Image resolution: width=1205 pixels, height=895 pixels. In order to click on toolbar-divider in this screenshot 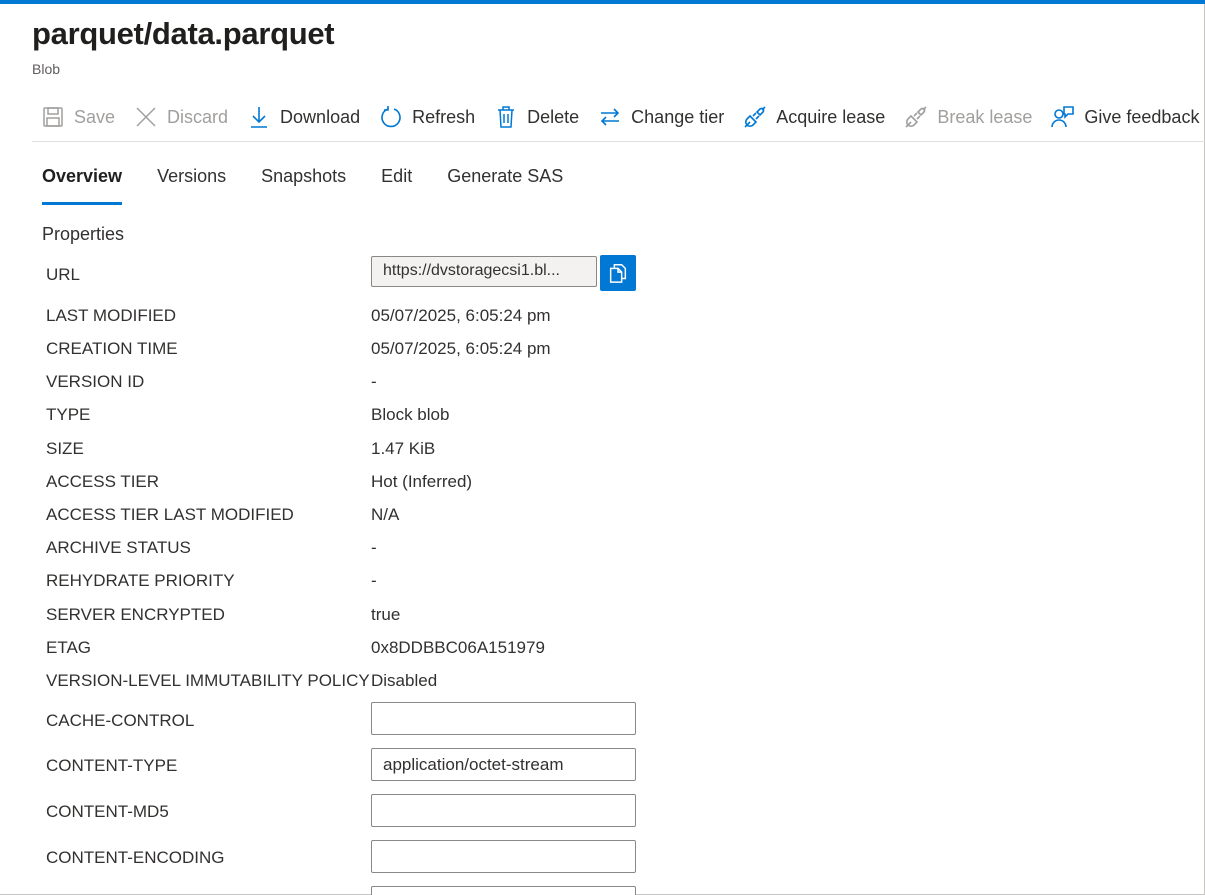, I will do `click(618, 141)`.